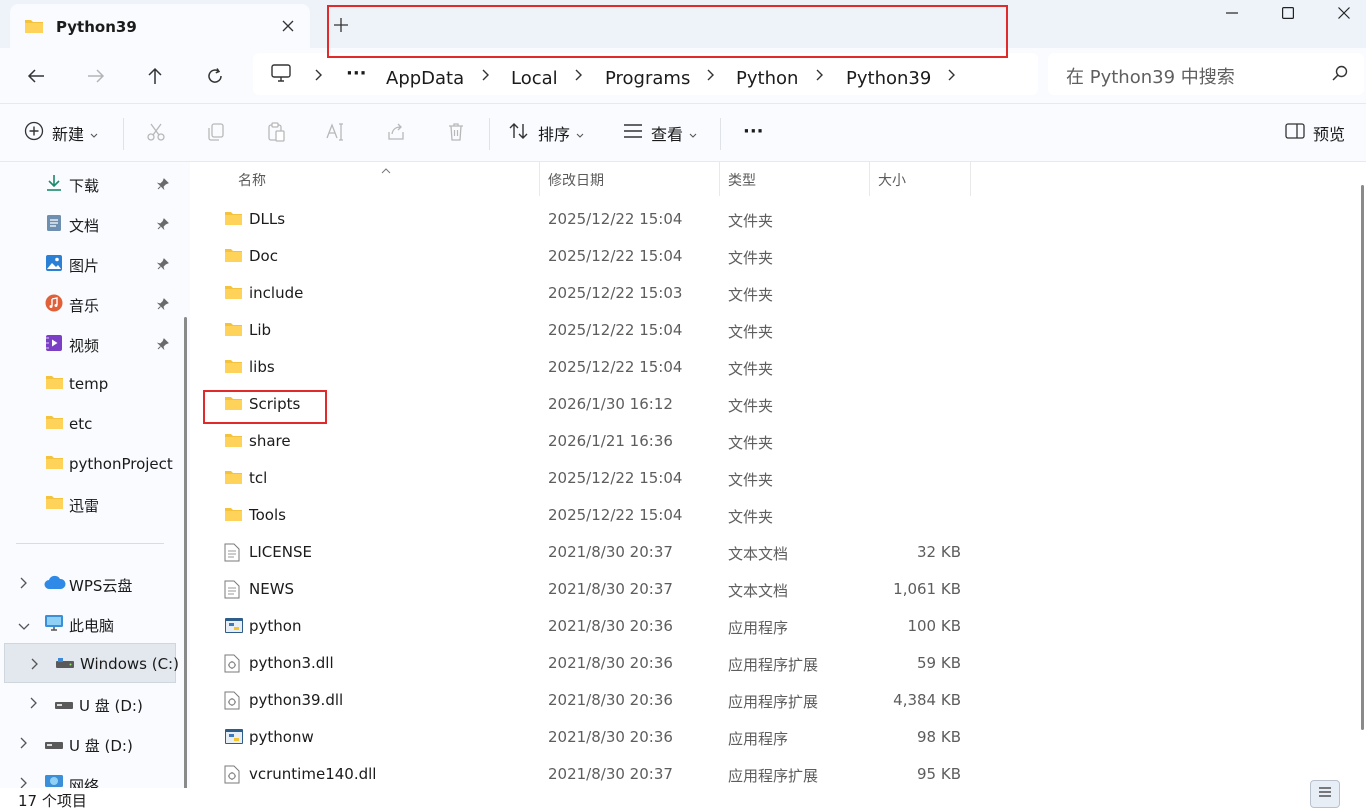  Describe the element at coordinates (272, 589) in the screenshot. I see `file-name: NEWS` at that location.